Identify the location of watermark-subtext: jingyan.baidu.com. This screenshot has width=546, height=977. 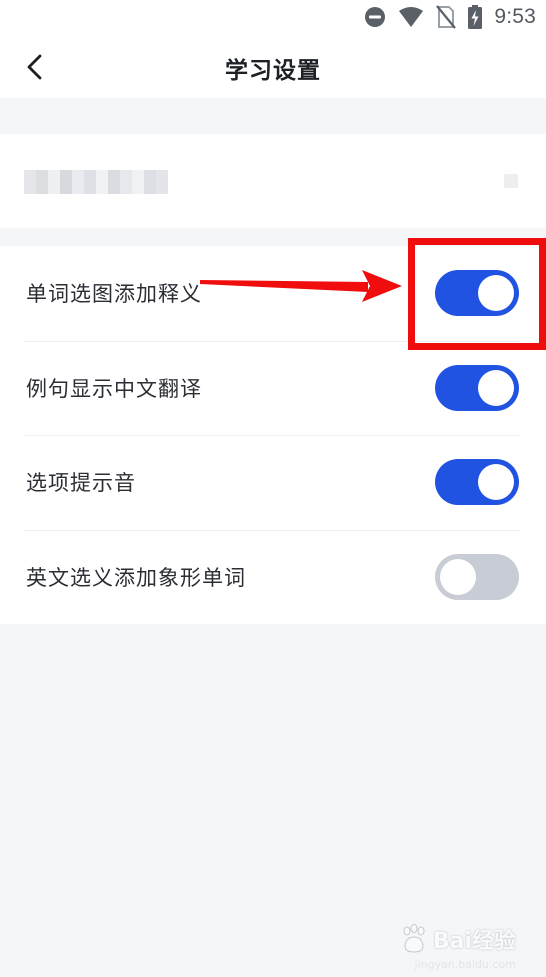
(465, 964).